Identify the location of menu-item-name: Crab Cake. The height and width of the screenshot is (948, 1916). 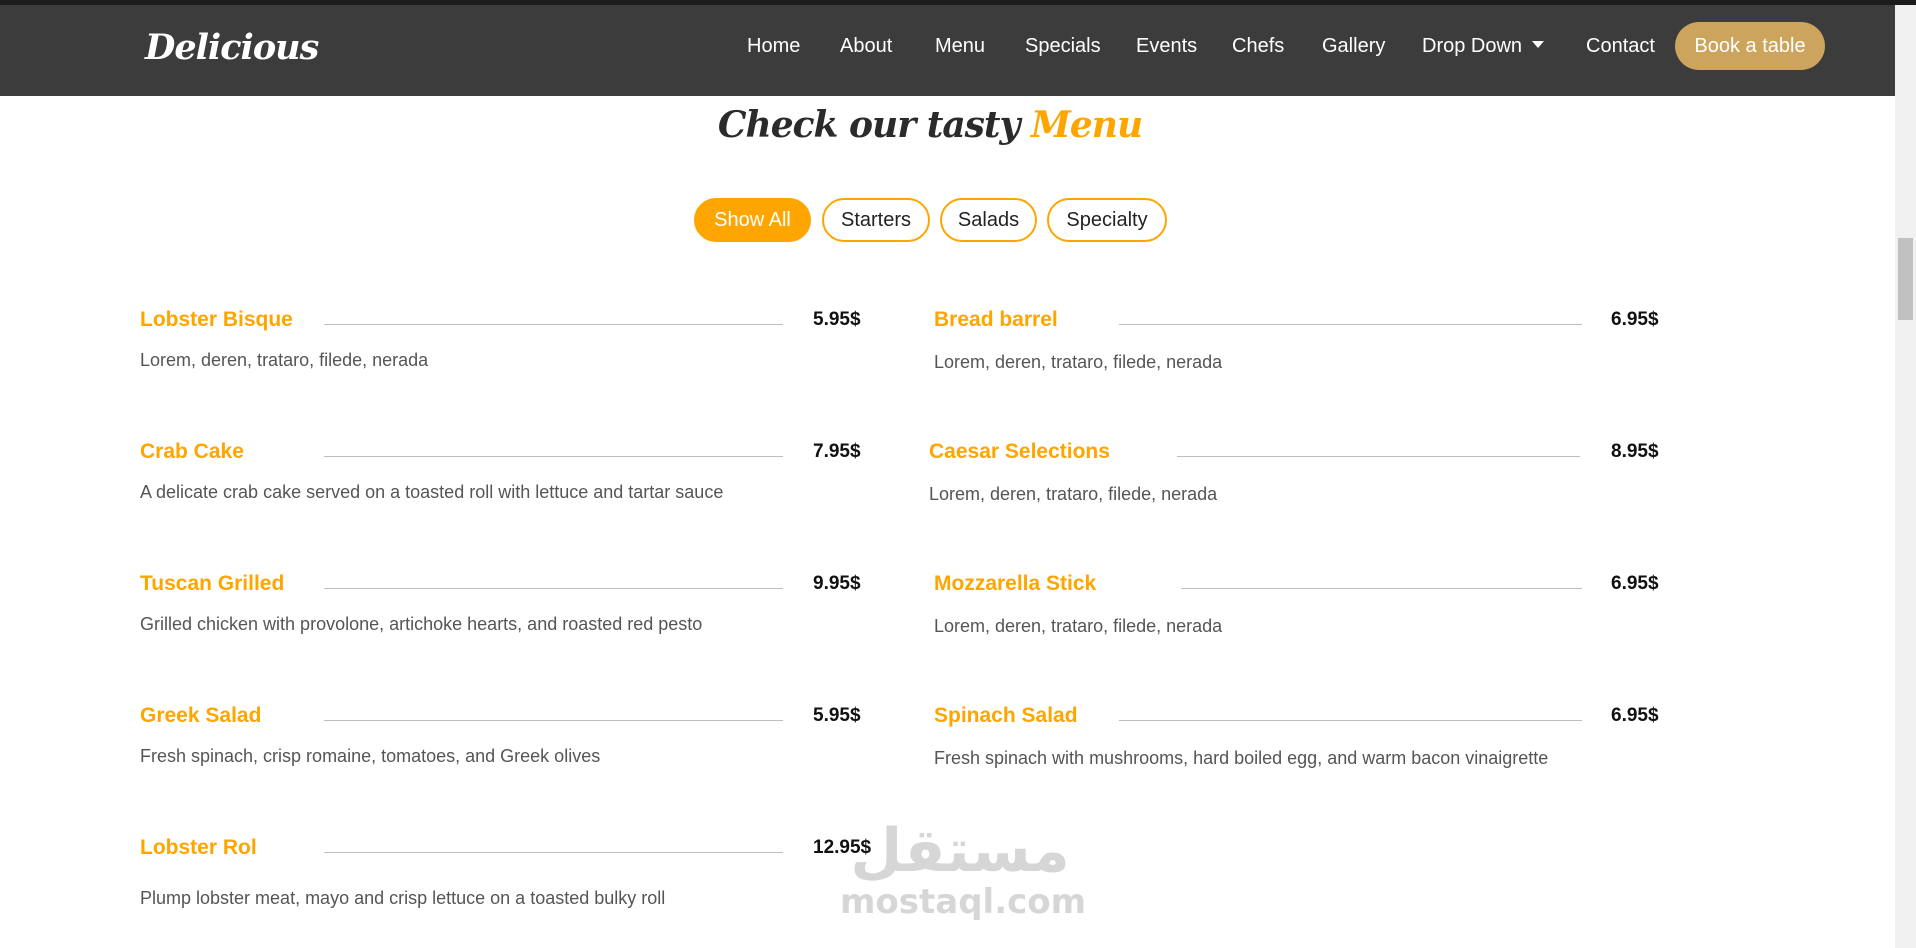
(192, 451).